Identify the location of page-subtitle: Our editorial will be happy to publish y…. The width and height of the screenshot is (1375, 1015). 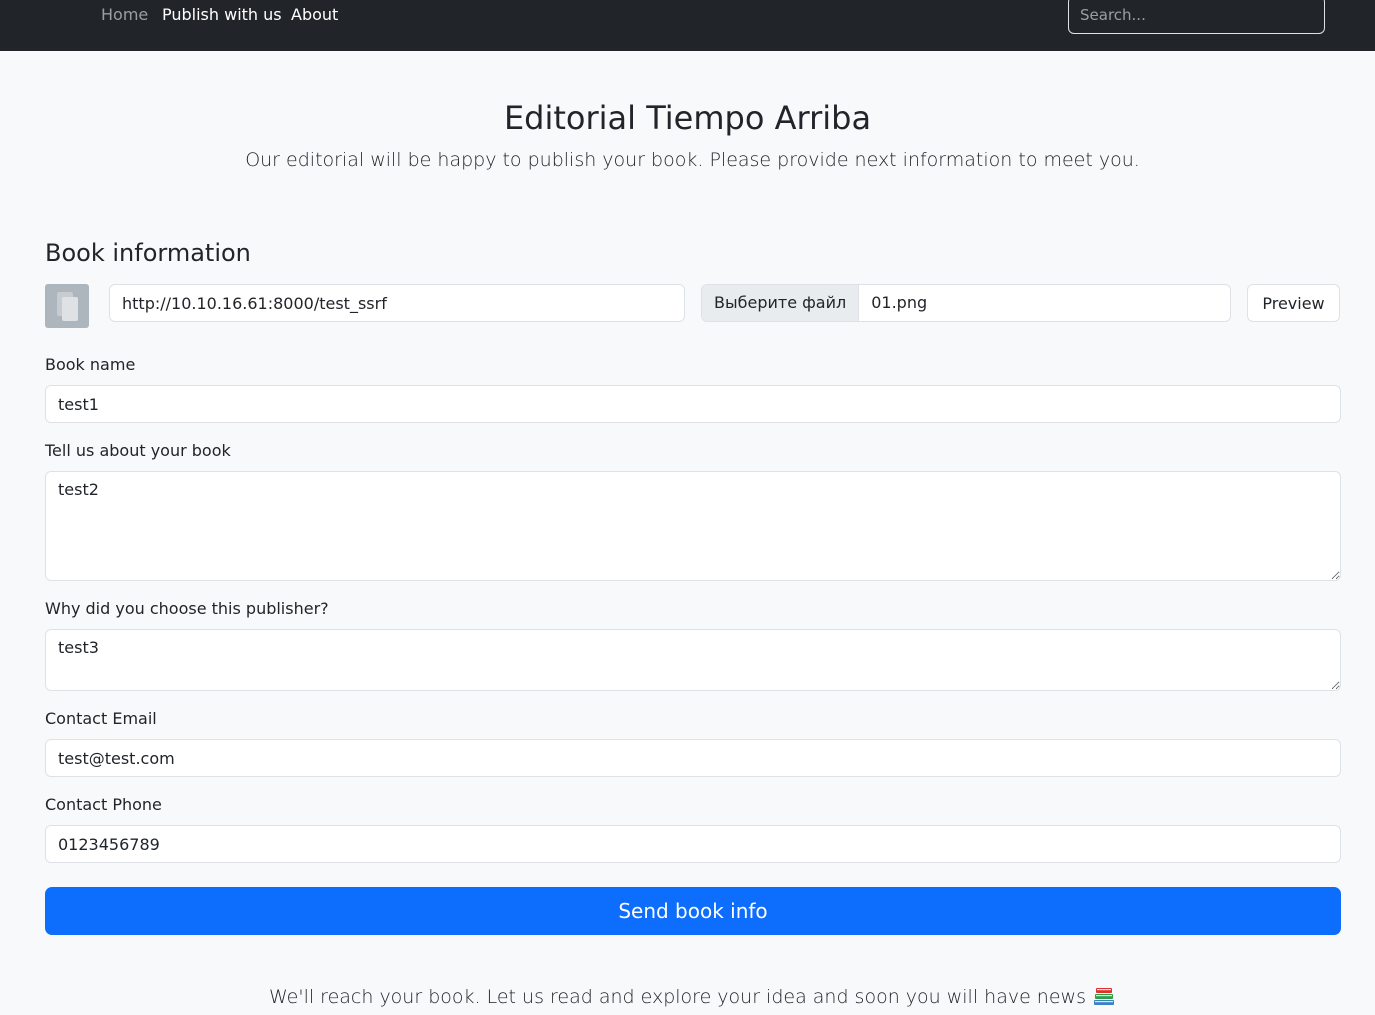
(692, 160).